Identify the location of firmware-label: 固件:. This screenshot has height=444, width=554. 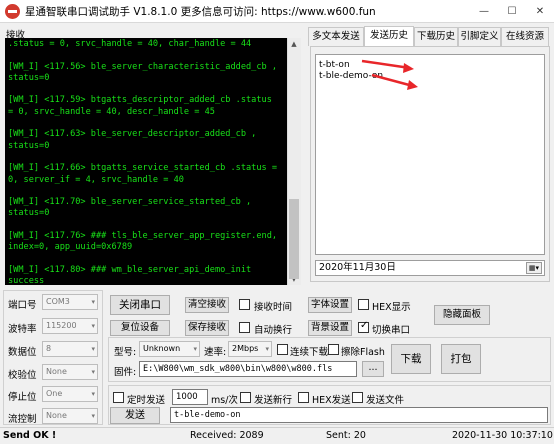
(125, 372).